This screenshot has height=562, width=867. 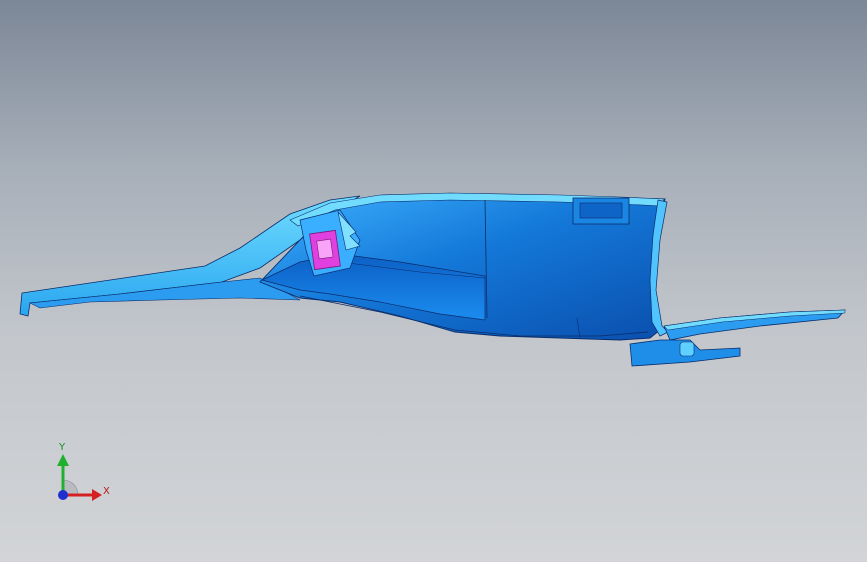 What do you see at coordinates (97, 495) in the screenshot?
I see `x-axis-arrow-icon` at bounding box center [97, 495].